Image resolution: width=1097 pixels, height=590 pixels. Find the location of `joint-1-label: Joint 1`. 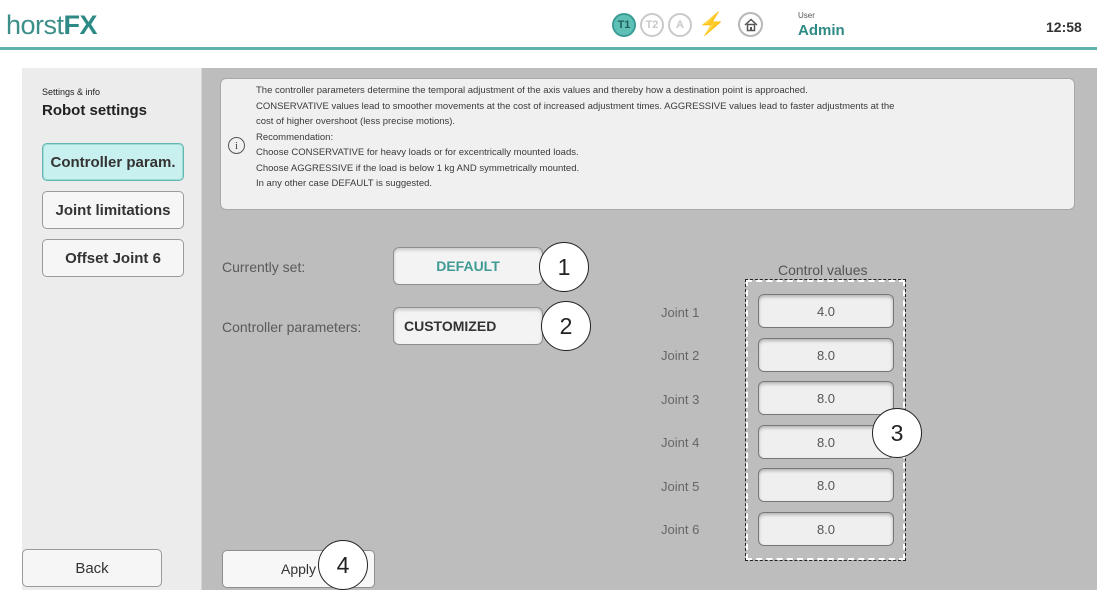

joint-1-label: Joint 1 is located at coordinates (680, 312).